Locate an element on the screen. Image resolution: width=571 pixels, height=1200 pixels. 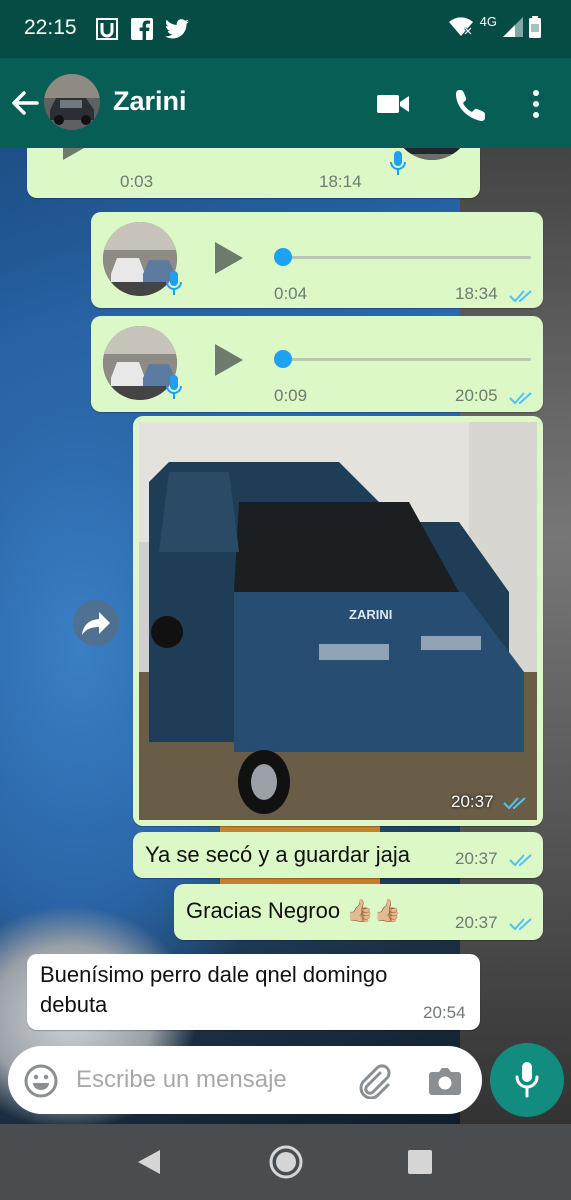
message-text: Ya se secó y a guardar jaja is located at coordinates (277, 854).